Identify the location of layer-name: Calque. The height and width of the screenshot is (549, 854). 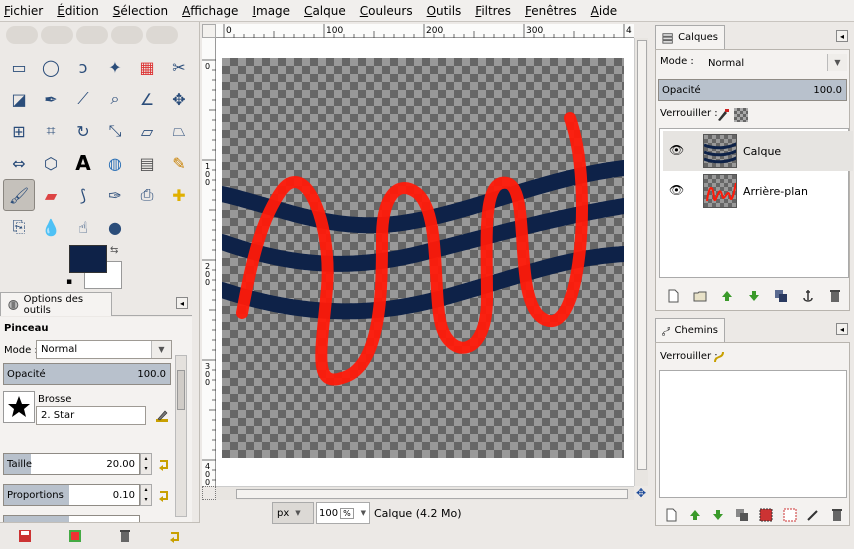
(762, 151).